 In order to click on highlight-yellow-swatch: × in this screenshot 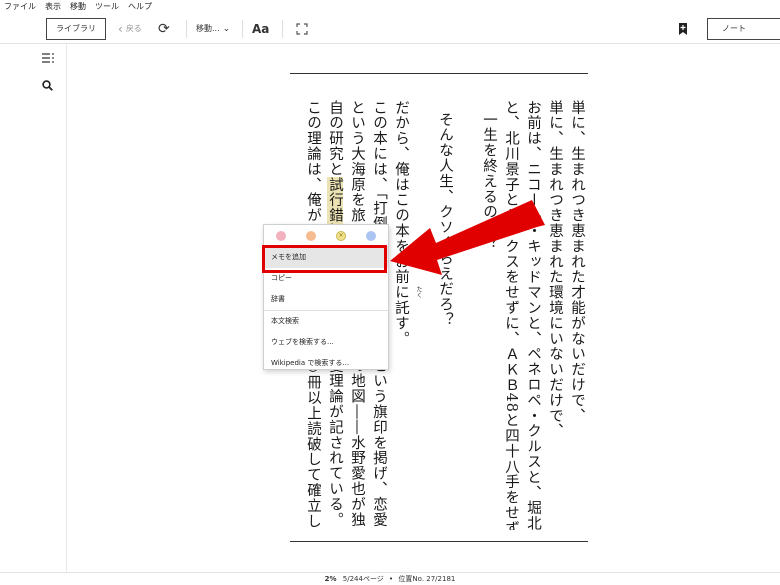, I will do `click(341, 236)`.